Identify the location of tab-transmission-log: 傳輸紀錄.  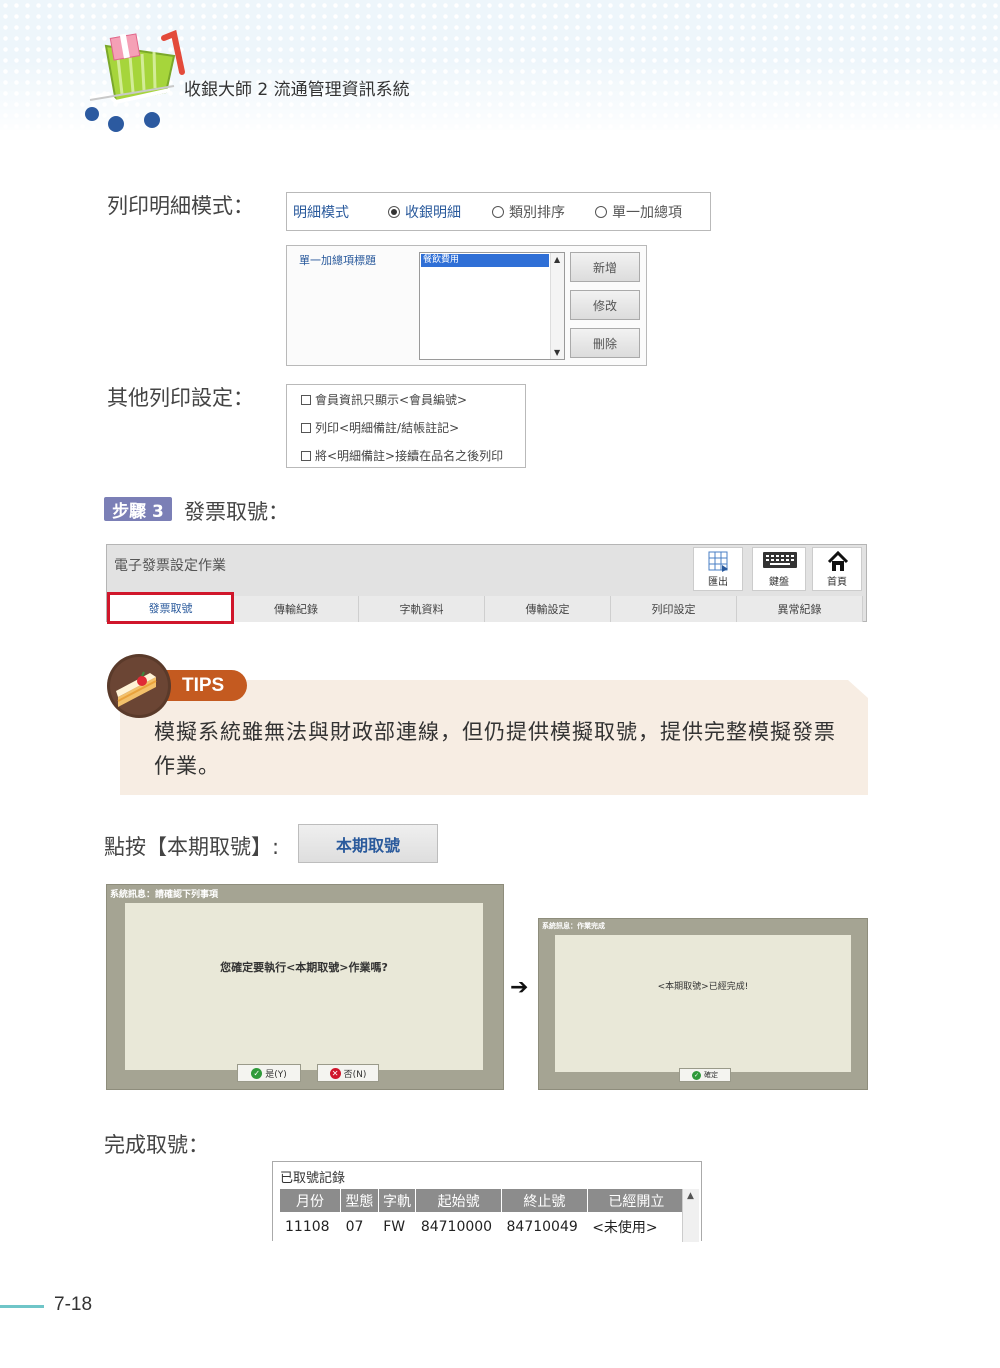
(296, 609).